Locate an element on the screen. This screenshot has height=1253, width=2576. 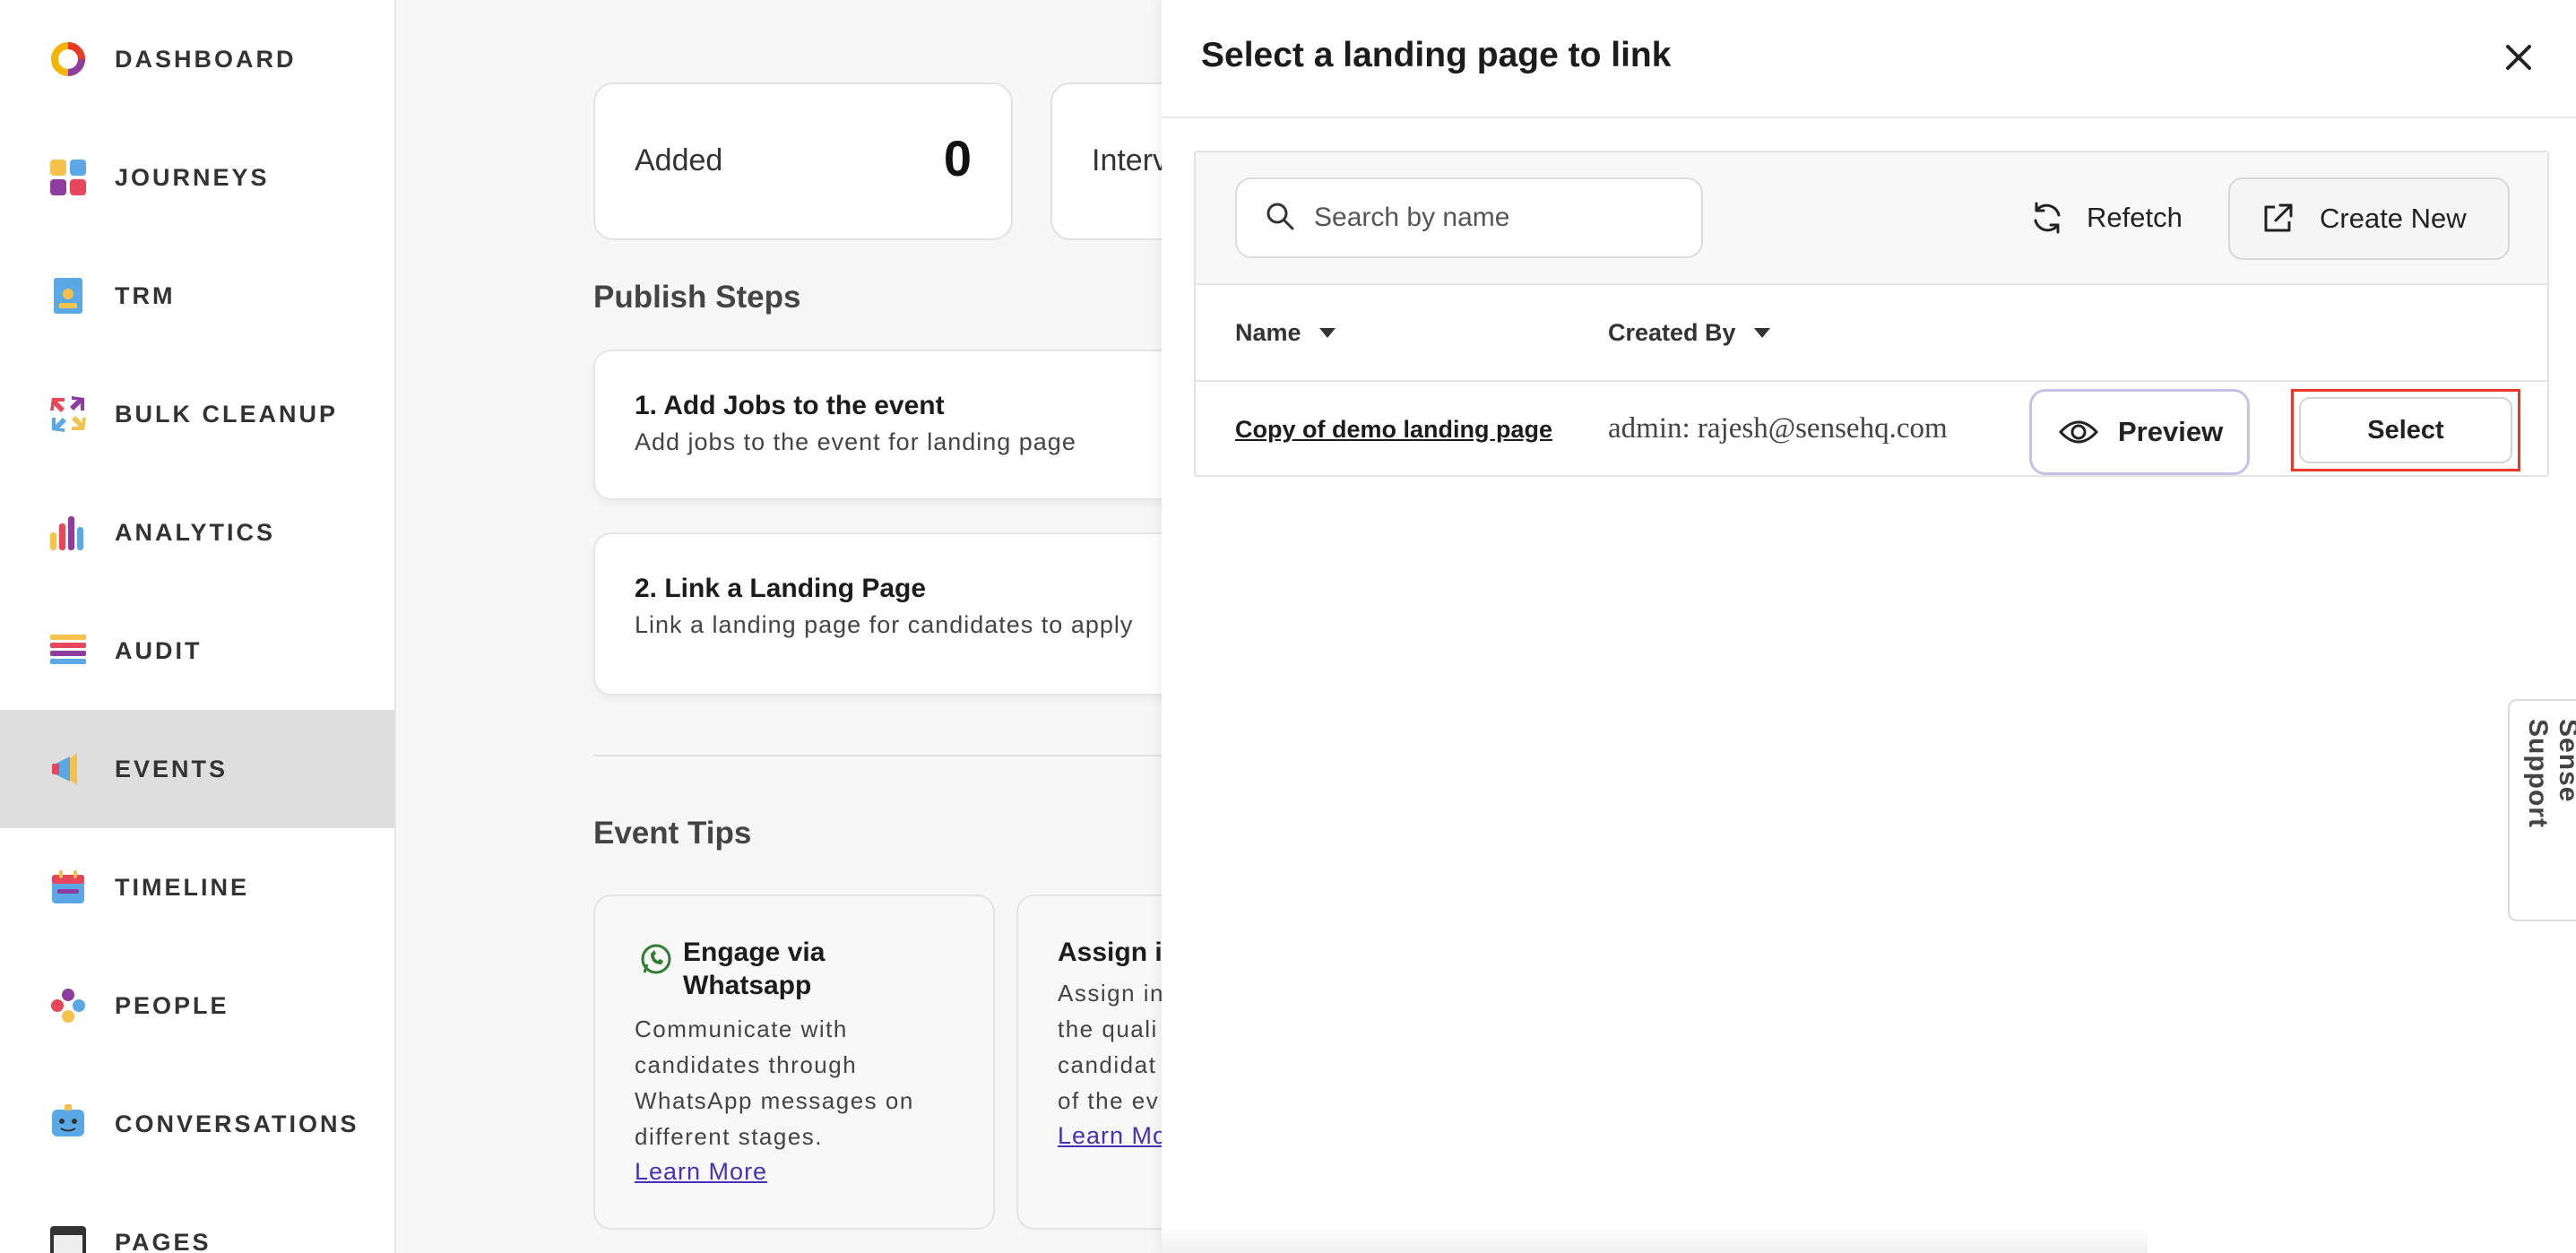
tip-body-line: candidat is located at coordinates (1107, 1064).